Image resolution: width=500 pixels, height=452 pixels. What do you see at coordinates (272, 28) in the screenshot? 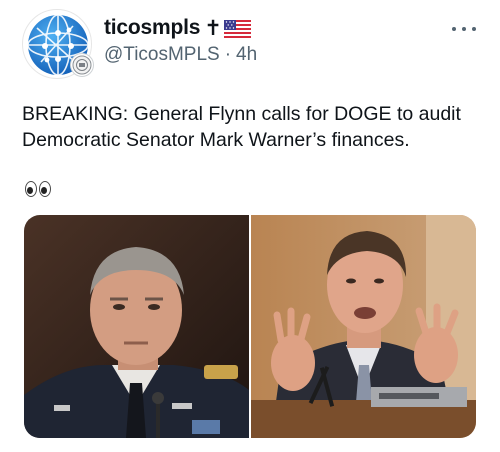
I see `name-row: ticosmpls ✝` at bounding box center [272, 28].